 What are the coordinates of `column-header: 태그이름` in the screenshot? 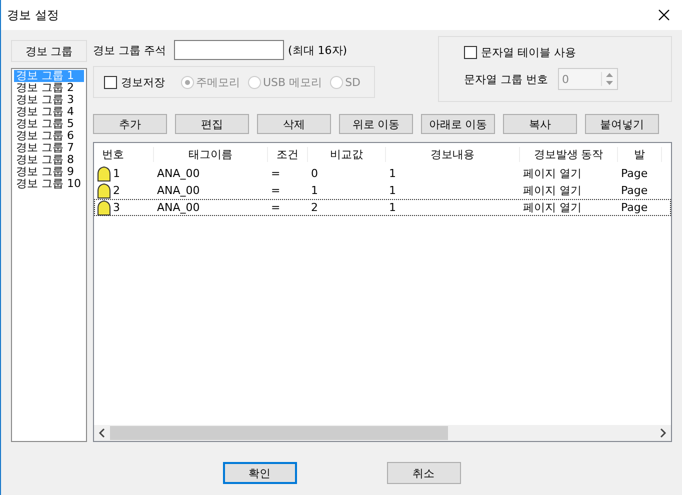 It's located at (211, 154).